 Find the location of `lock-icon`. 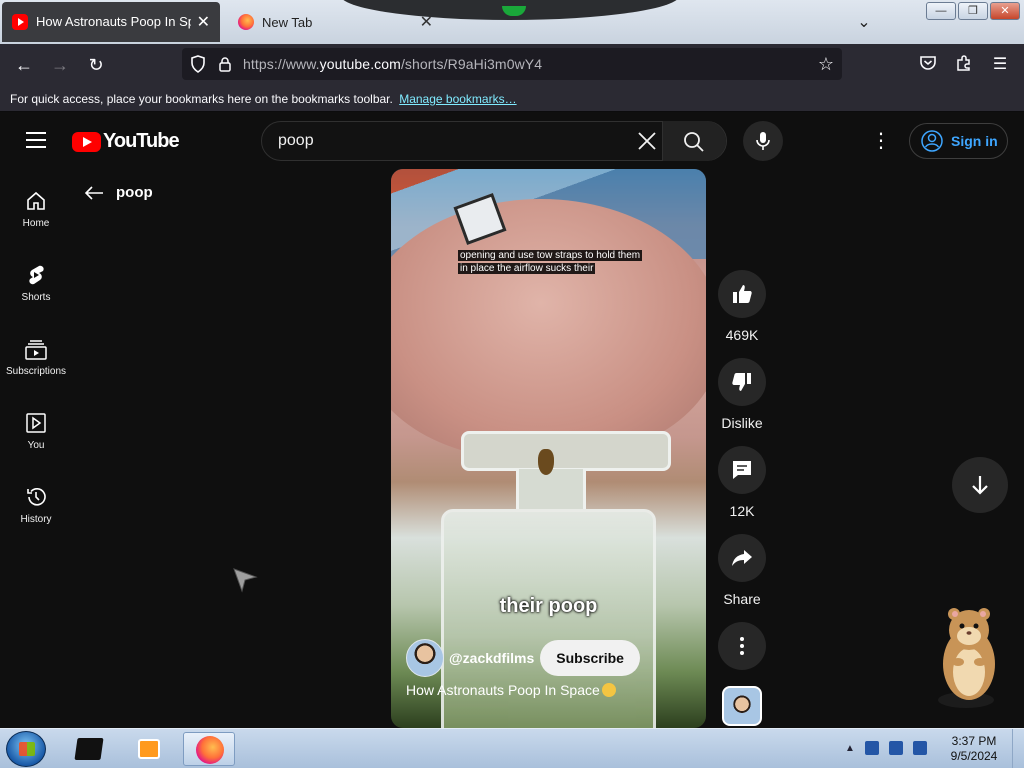

lock-icon is located at coordinates (225, 64).